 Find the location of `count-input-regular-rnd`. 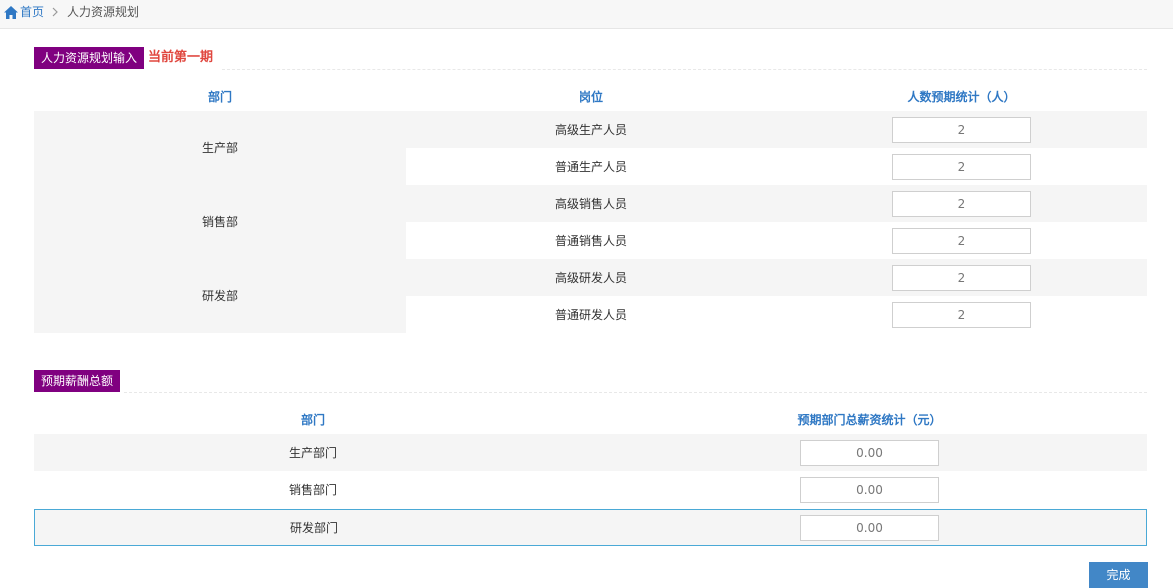

count-input-regular-rnd is located at coordinates (961, 315).